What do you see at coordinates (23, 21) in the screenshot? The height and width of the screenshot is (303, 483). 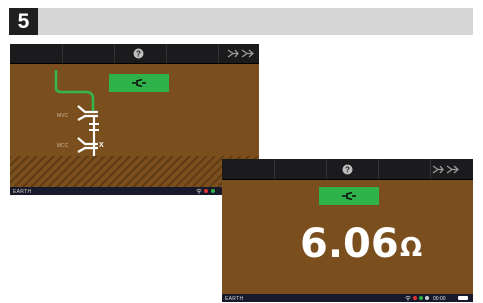 I see `step-number: 5` at bounding box center [23, 21].